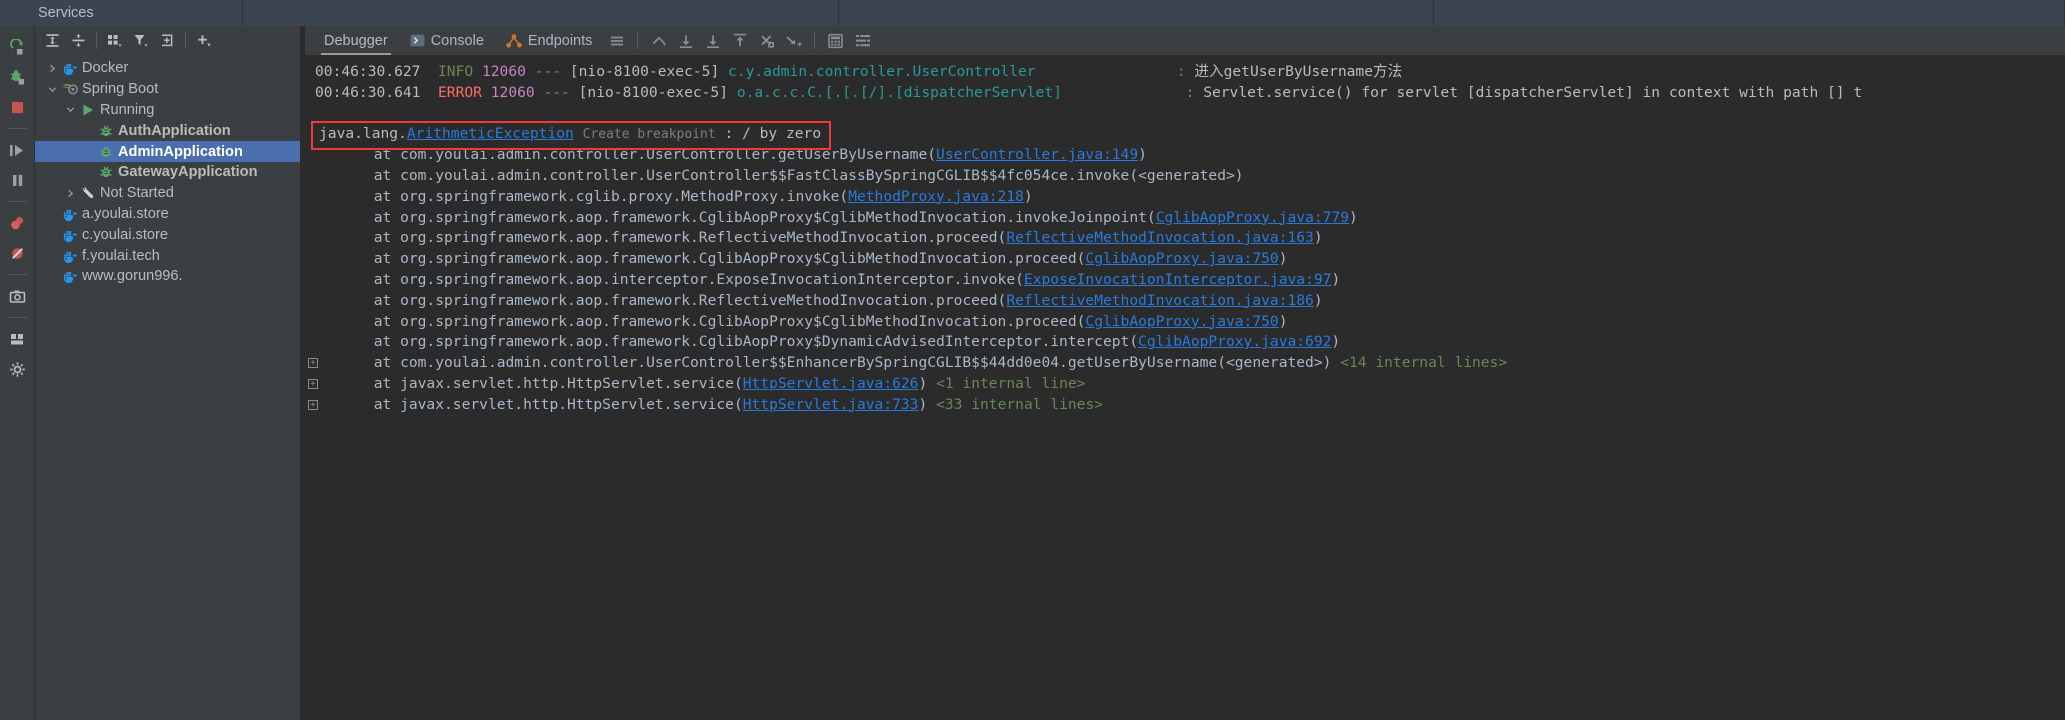 This screenshot has height=720, width=2065. What do you see at coordinates (17, 339) in the screenshot?
I see `layout-icon` at bounding box center [17, 339].